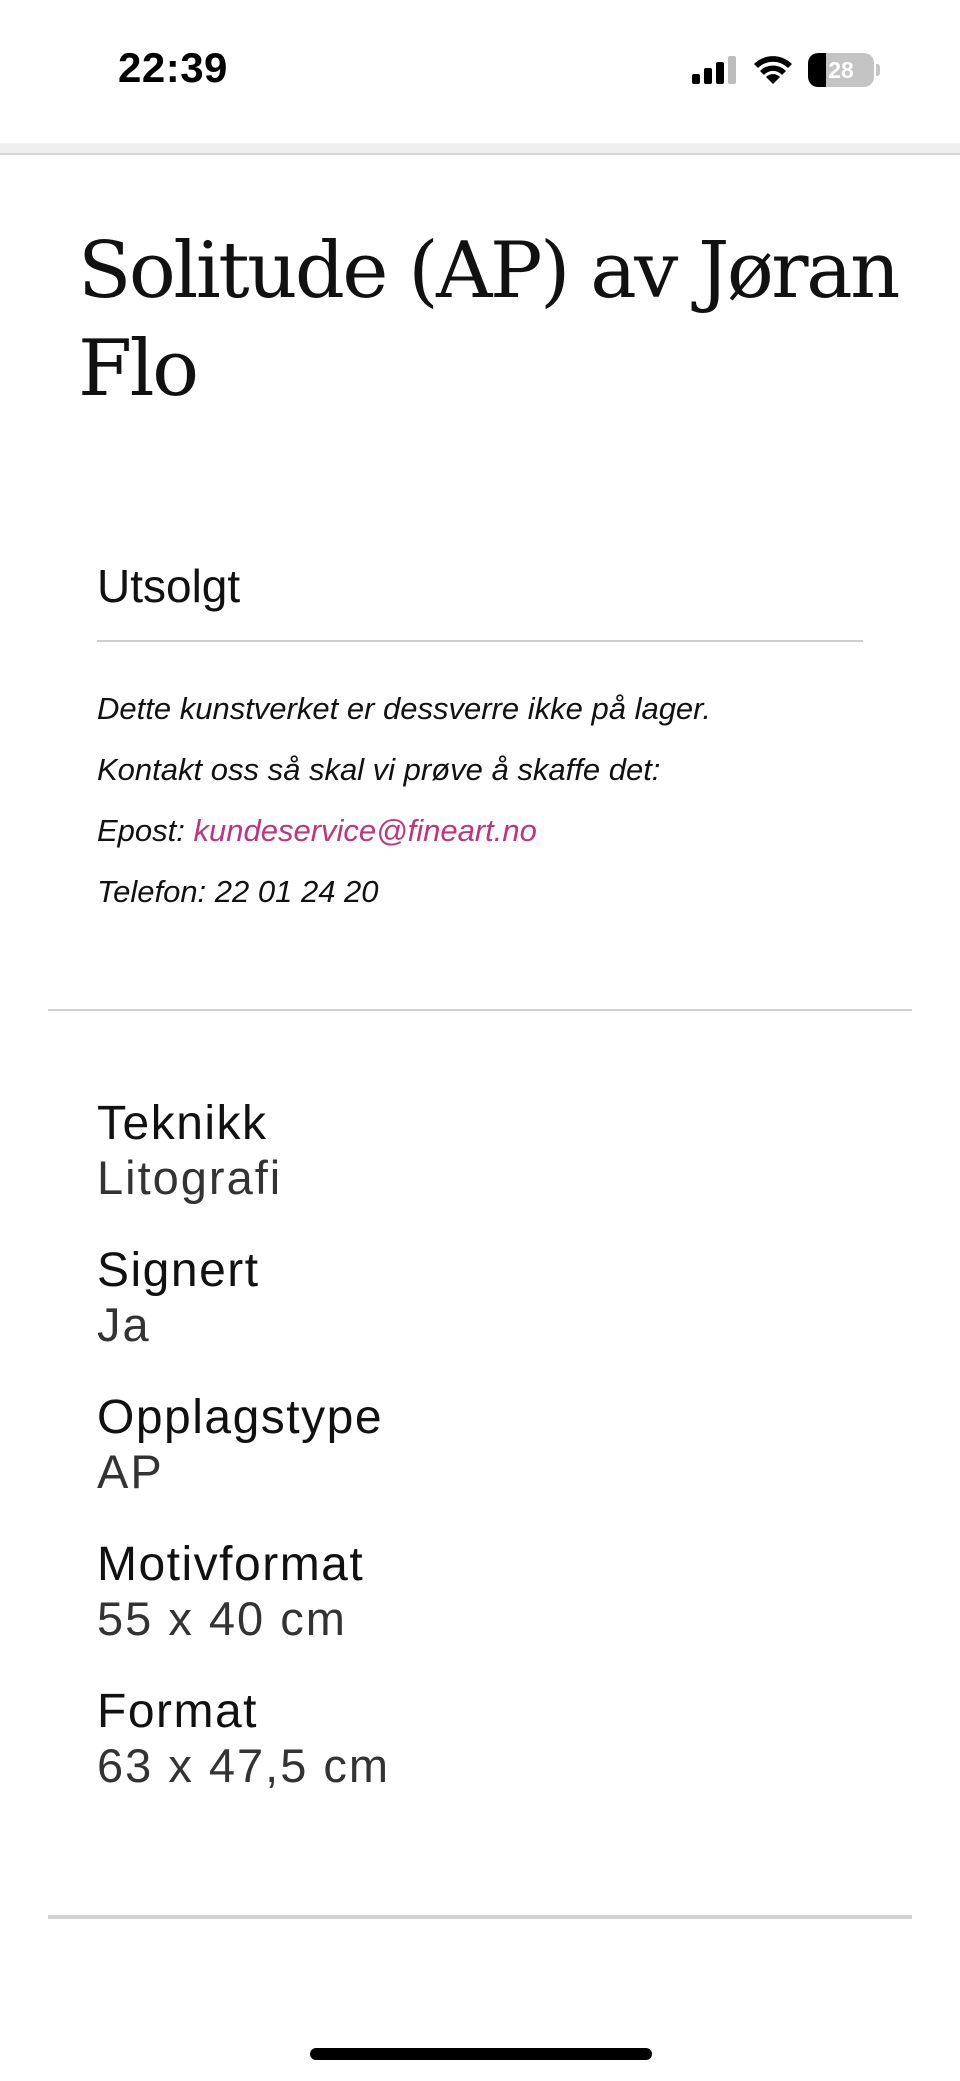 This screenshot has height=2081, width=960. Describe the element at coordinates (817, 70) in the screenshot. I see `battery-fill` at that location.